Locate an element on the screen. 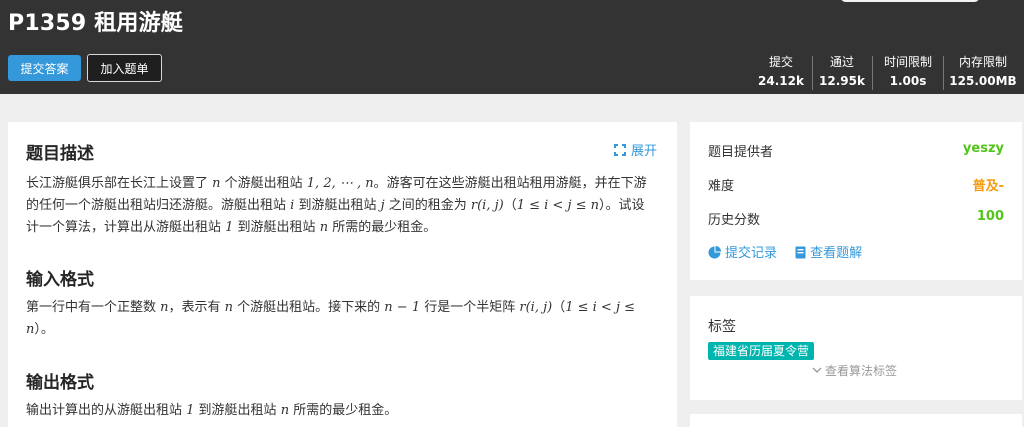 The width and height of the screenshot is (1024, 427). text: 第一行中有一个正整数 is located at coordinates (93, 307).